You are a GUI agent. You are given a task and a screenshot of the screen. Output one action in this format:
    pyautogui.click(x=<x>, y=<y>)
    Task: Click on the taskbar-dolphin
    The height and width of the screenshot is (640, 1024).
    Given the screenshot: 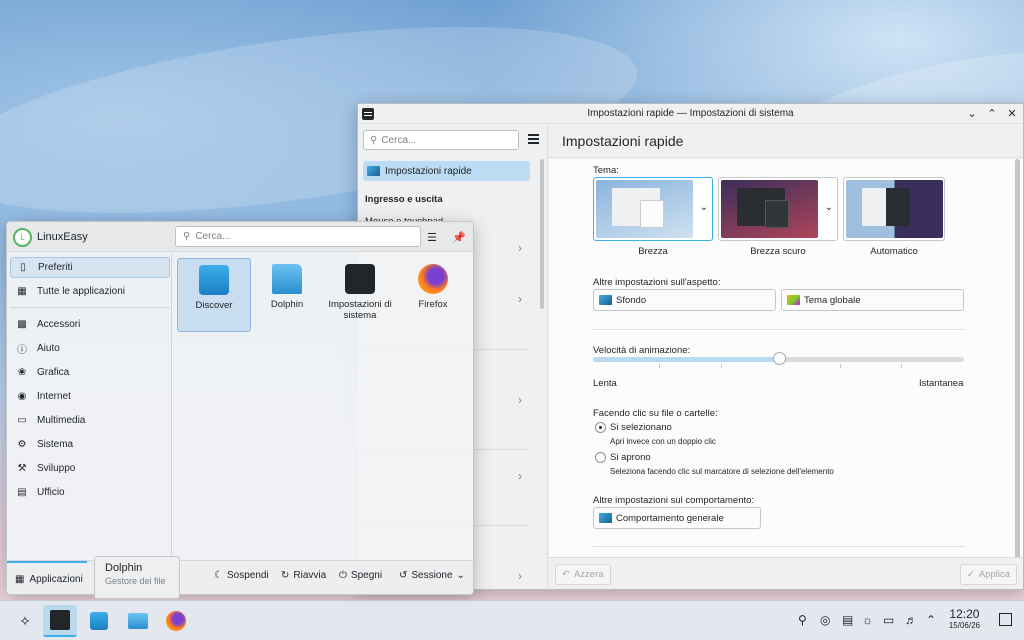 What is the action you would take?
    pyautogui.click(x=138, y=621)
    